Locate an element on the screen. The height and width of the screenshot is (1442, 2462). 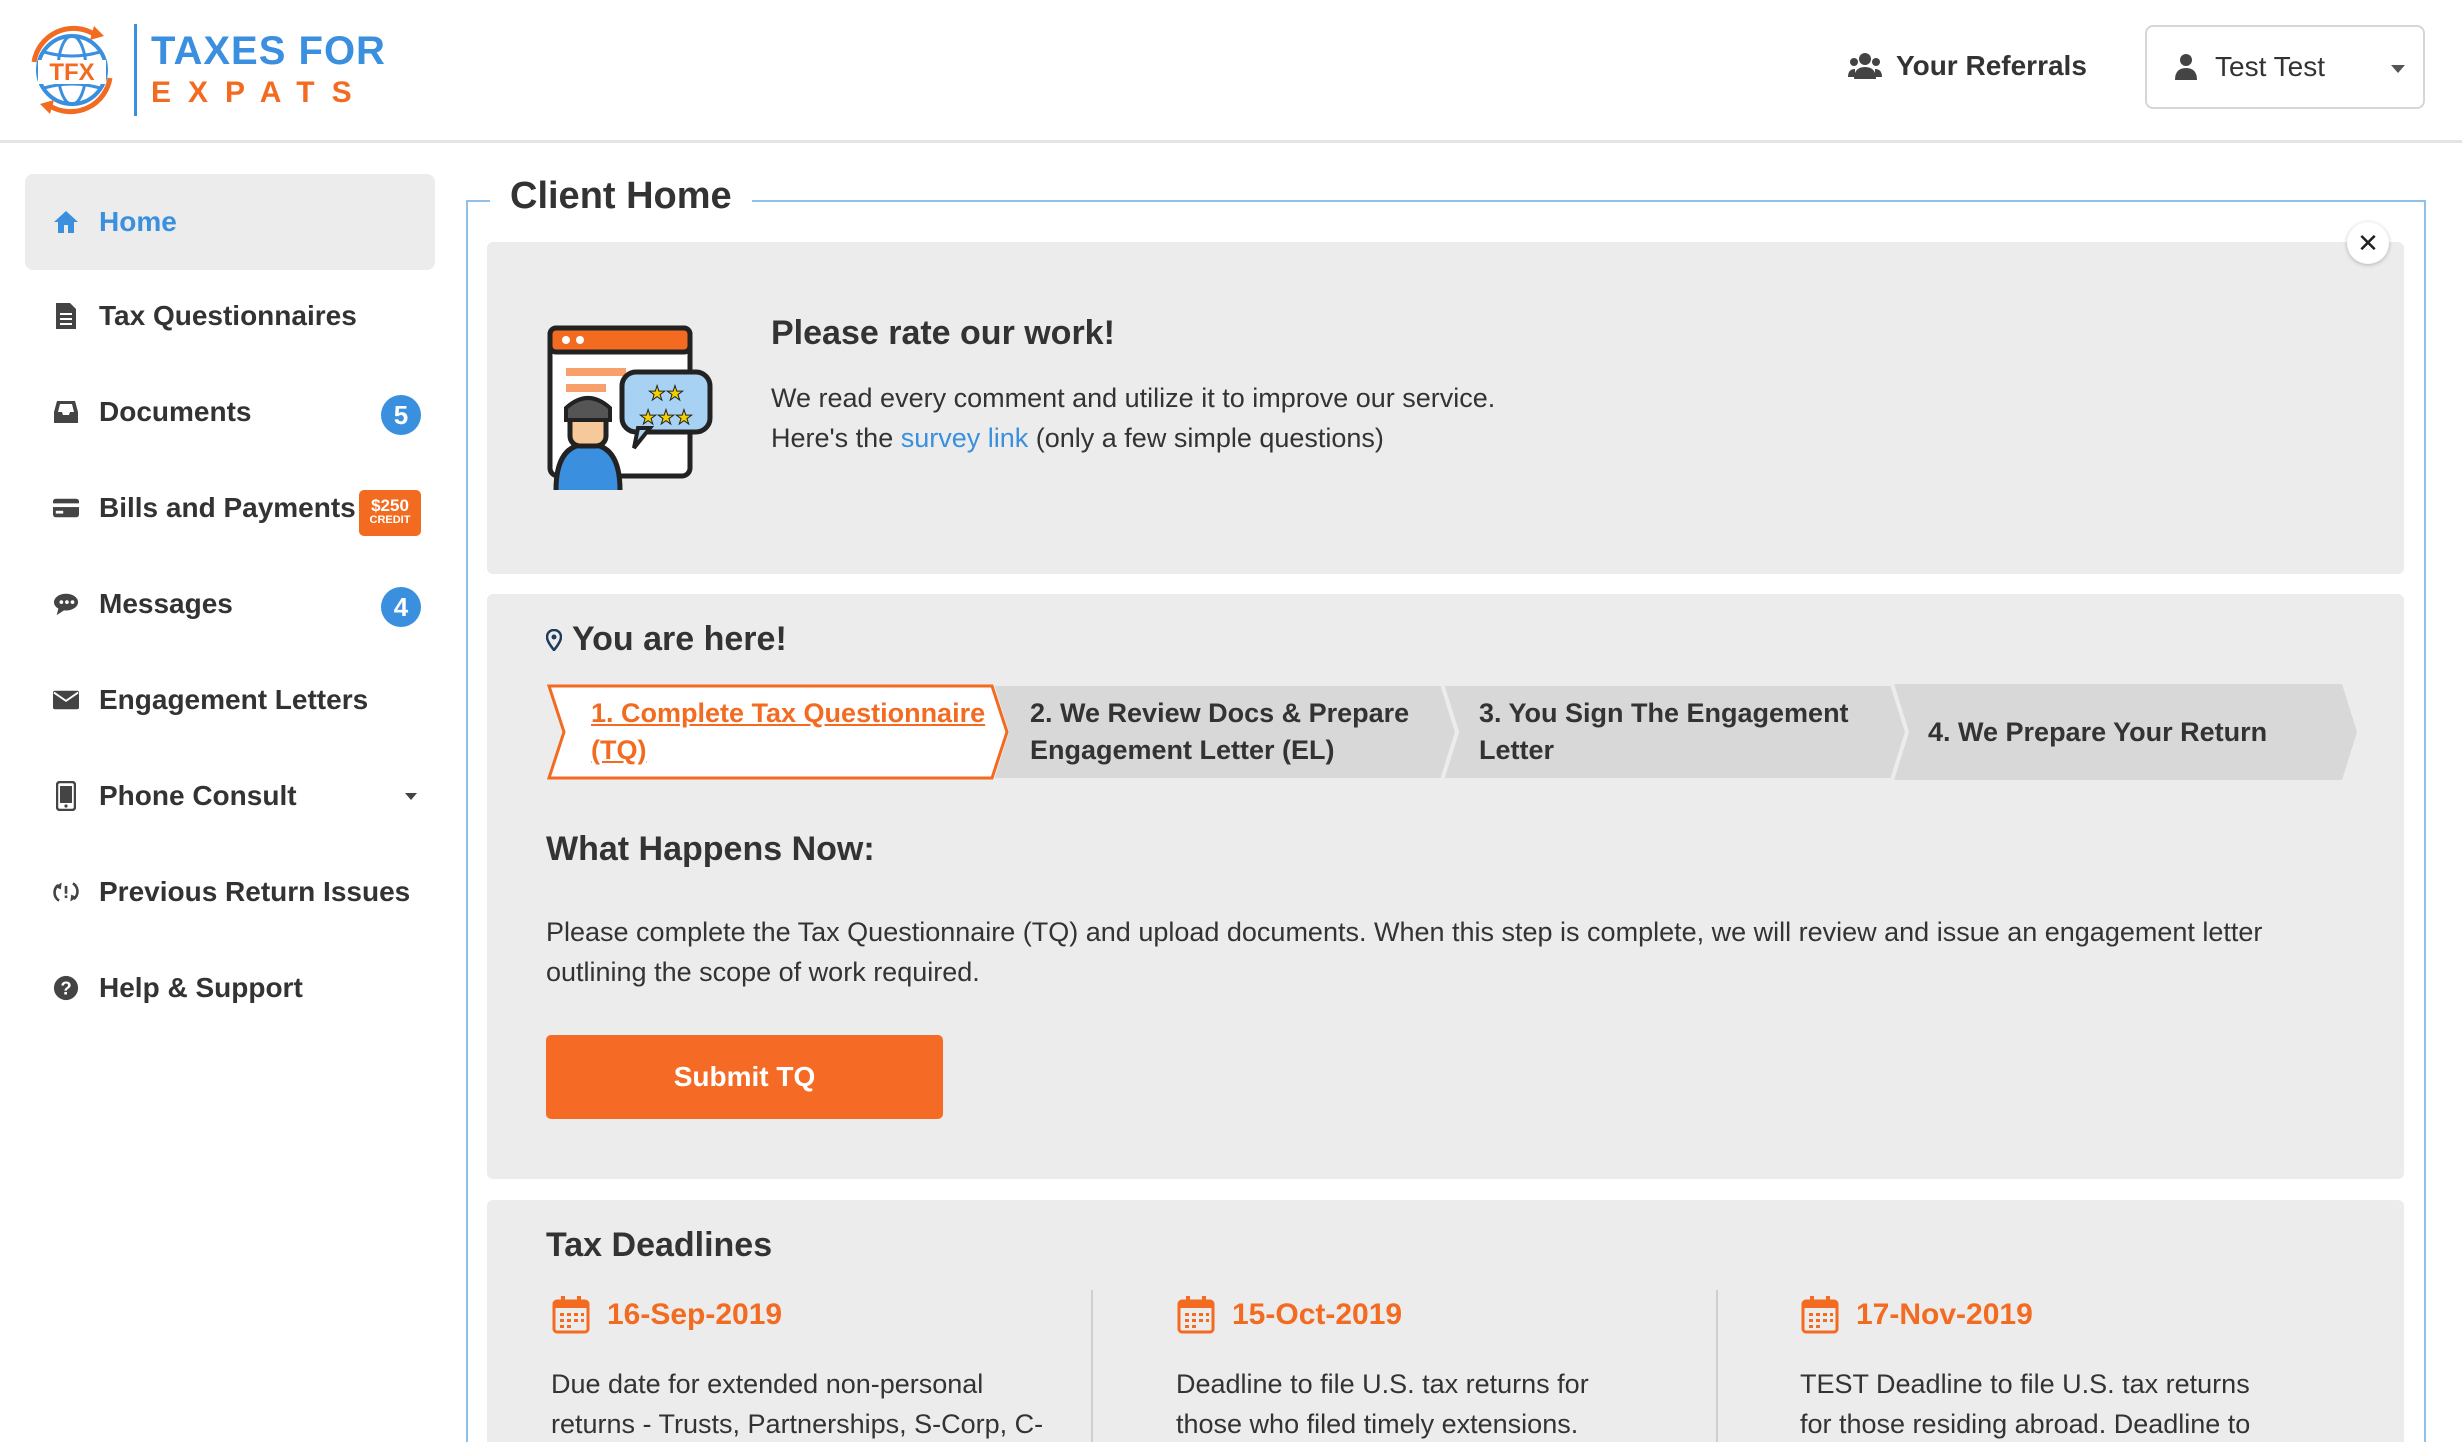
step-3-line-2: Letter is located at coordinates (1517, 750).